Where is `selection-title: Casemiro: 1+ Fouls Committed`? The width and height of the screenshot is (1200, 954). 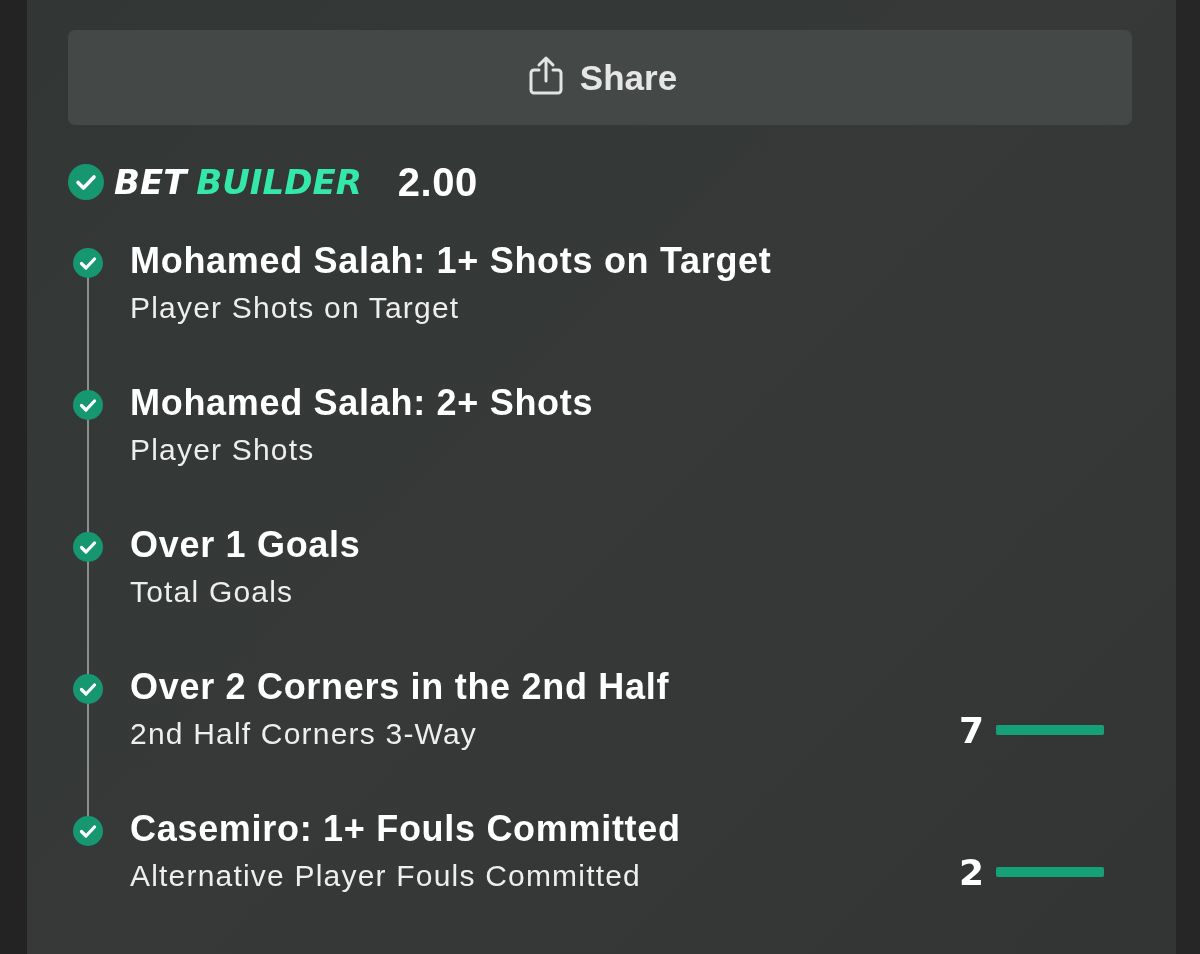
selection-title: Casemiro: 1+ Fouls Committed is located at coordinates (406, 829).